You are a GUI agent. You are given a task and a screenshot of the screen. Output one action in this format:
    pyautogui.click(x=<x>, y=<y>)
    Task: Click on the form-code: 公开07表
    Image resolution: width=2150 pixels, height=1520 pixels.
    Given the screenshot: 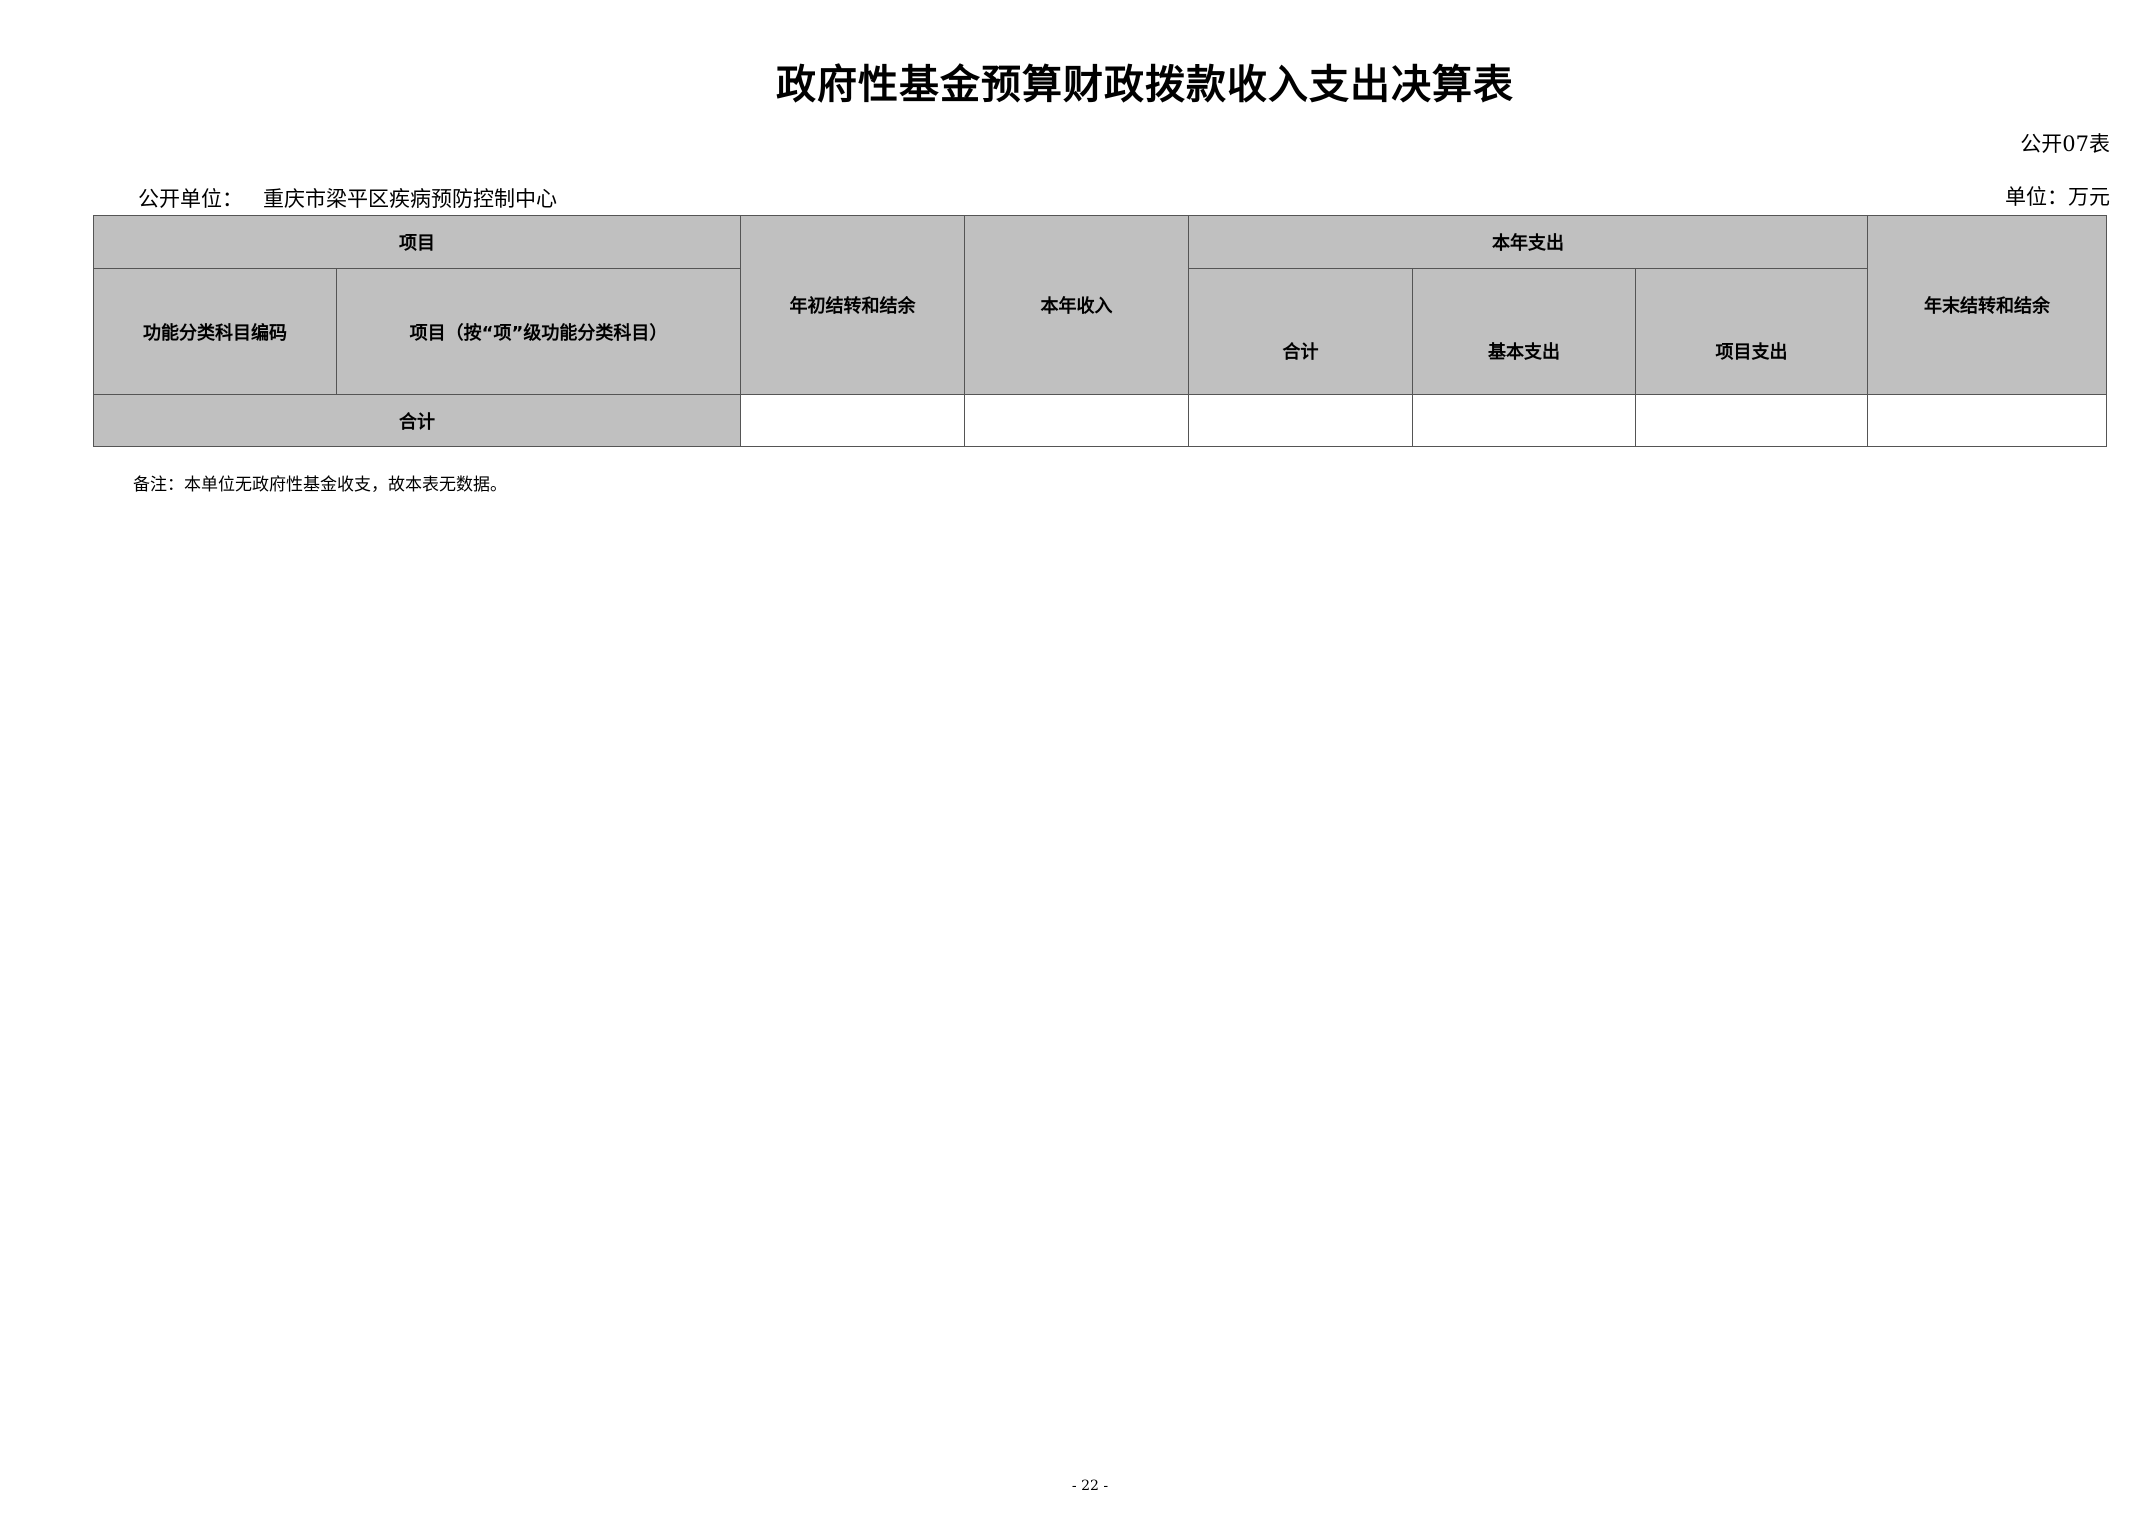 What is the action you would take?
    pyautogui.click(x=2065, y=144)
    